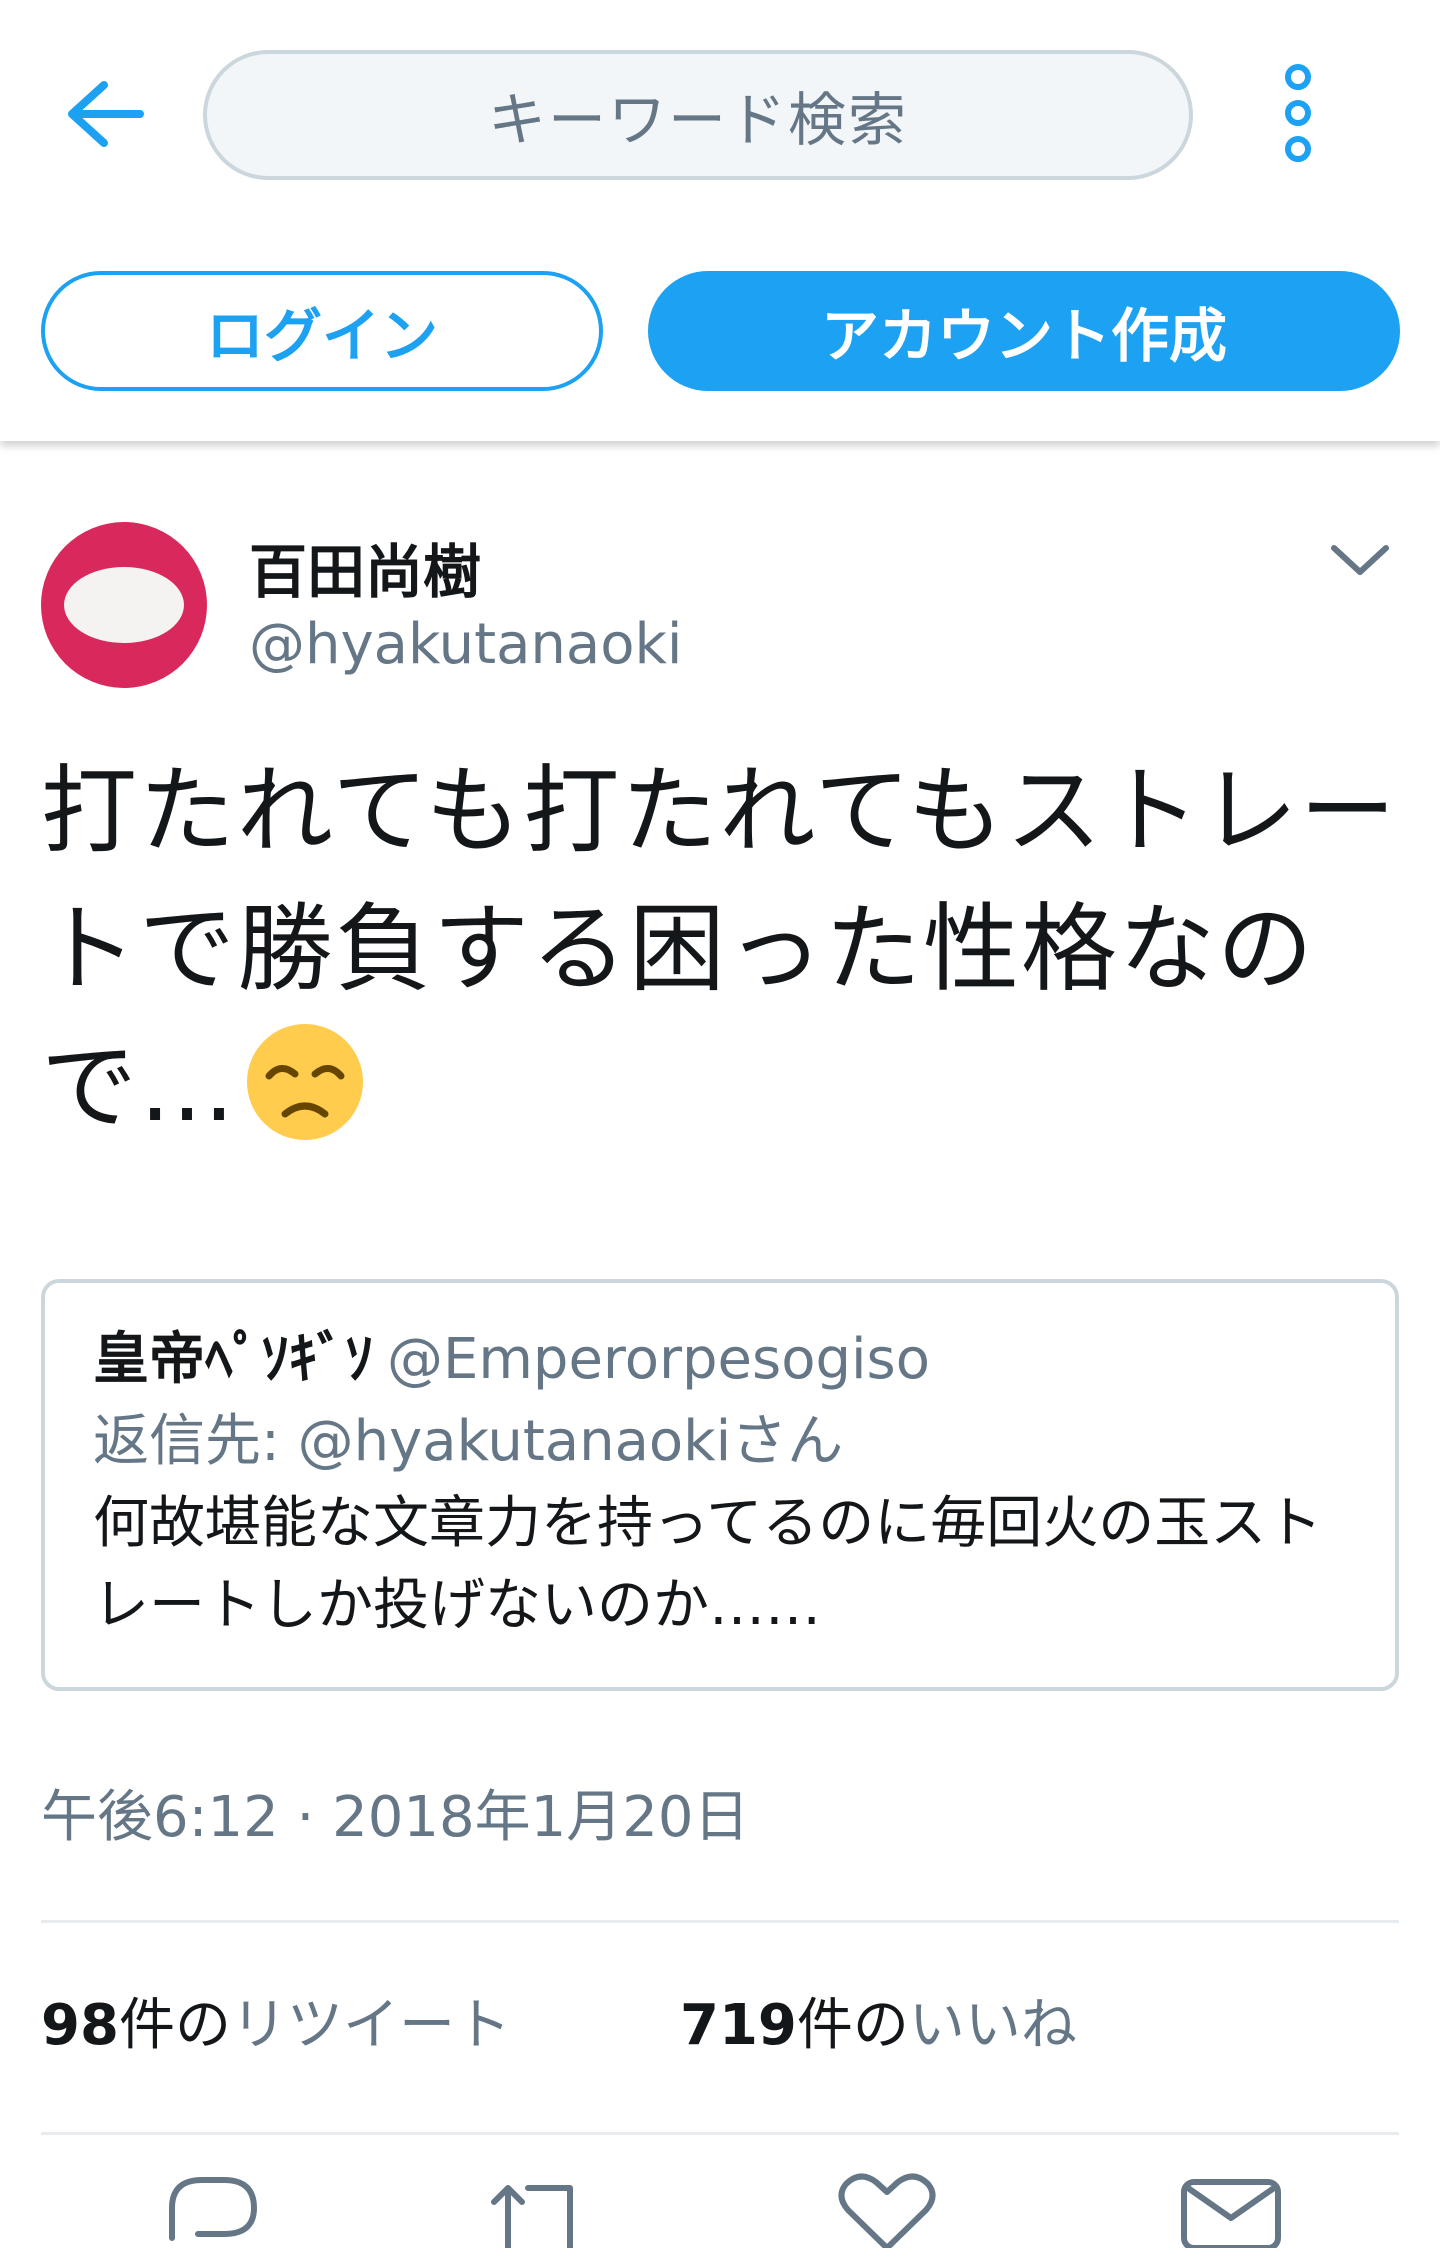  I want to click on quoted-reply-to: 返信先: @hyakutanaokiさん, so click(468, 1441).